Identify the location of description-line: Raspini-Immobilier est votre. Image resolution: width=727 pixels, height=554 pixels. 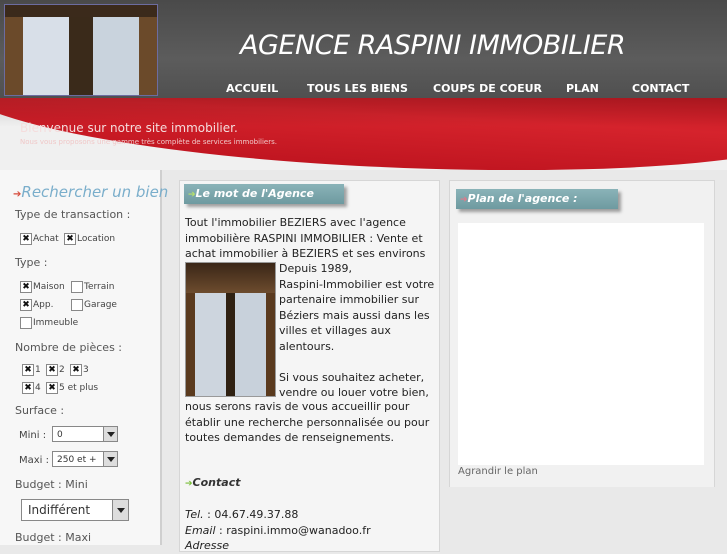
(357, 284).